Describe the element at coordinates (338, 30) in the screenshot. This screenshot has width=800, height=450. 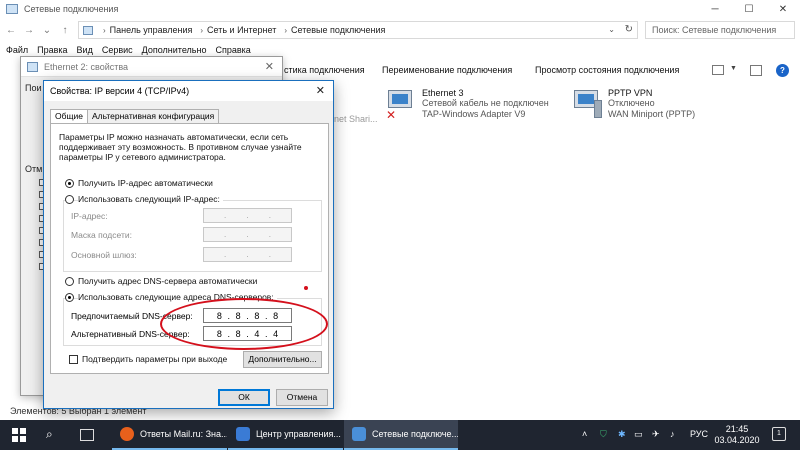
I see `breadcrumb-network-connections: Сетевые подключения` at that location.